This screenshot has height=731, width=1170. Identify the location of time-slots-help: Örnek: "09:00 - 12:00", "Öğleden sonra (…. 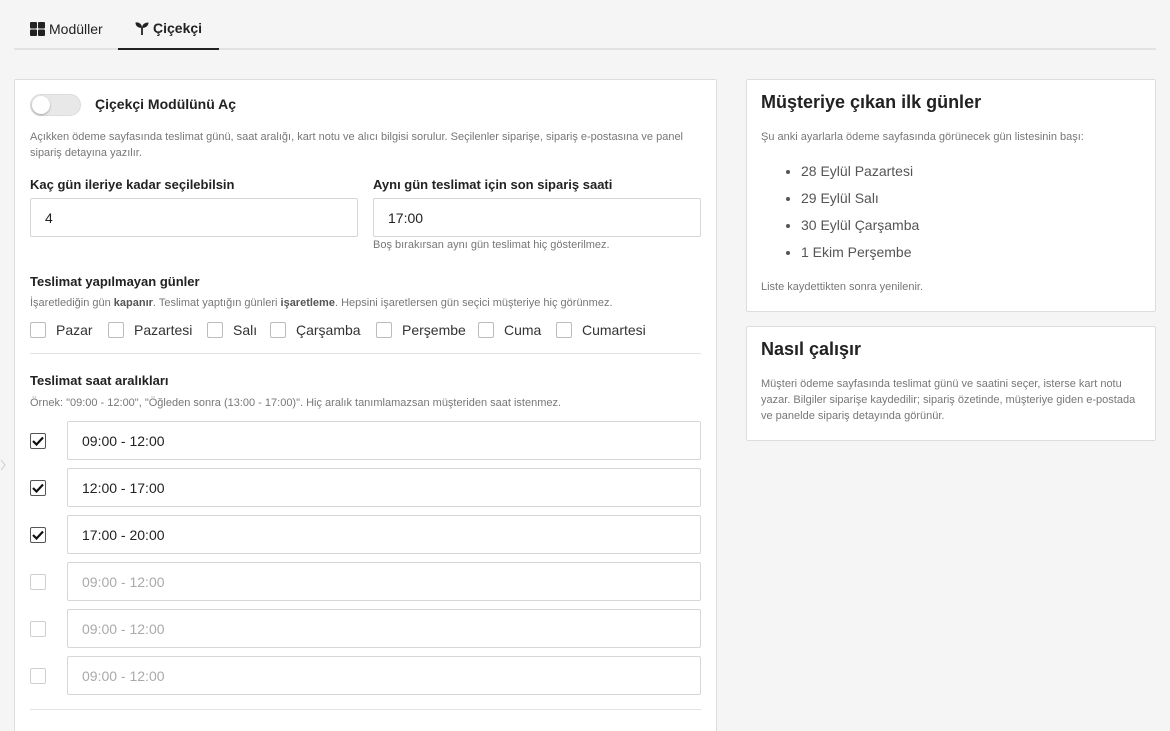
(296, 403).